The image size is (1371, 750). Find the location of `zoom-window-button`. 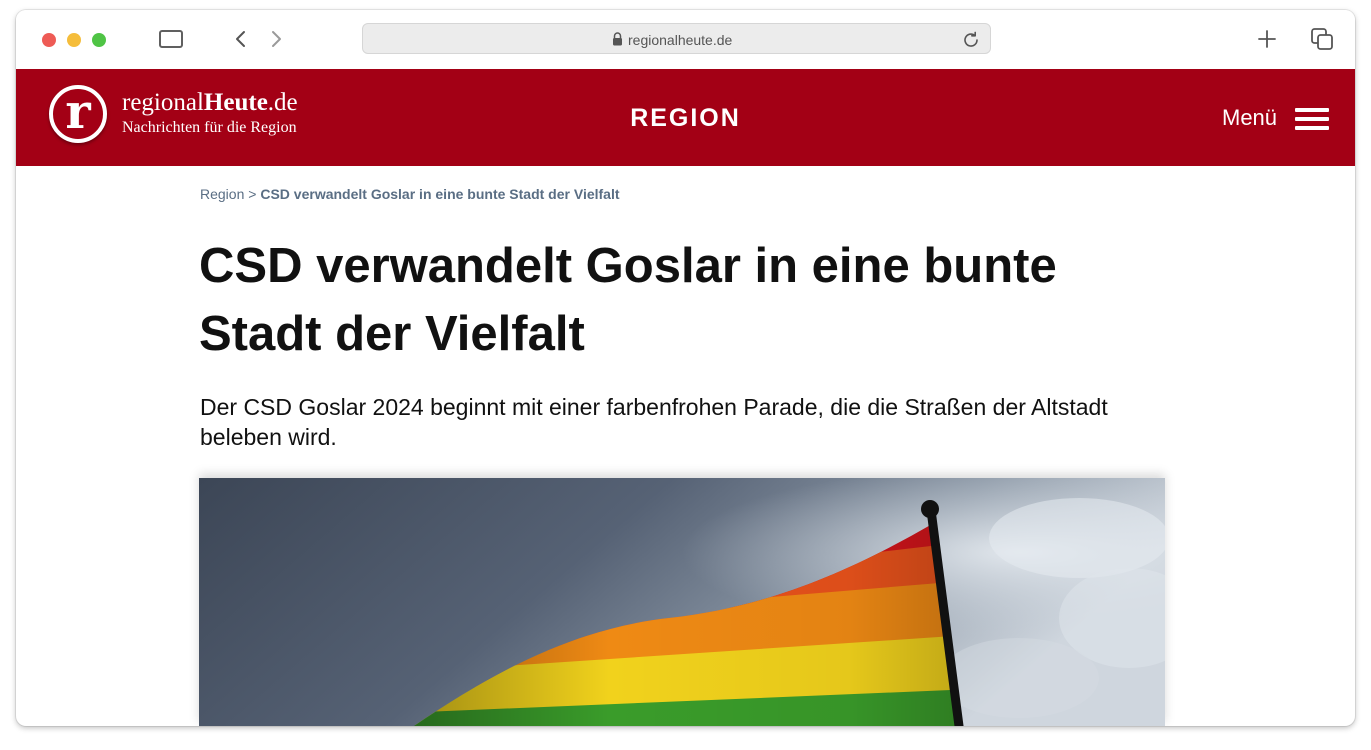

zoom-window-button is located at coordinates (99, 40).